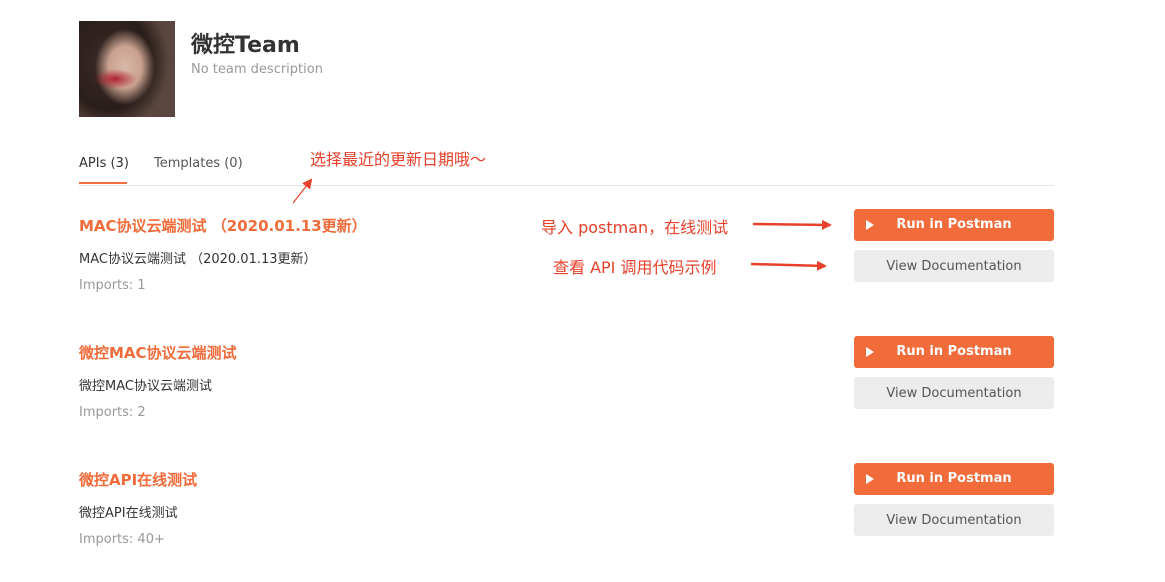  I want to click on annotation-date-hint: 选择最近的更新日期哦～, so click(398, 159).